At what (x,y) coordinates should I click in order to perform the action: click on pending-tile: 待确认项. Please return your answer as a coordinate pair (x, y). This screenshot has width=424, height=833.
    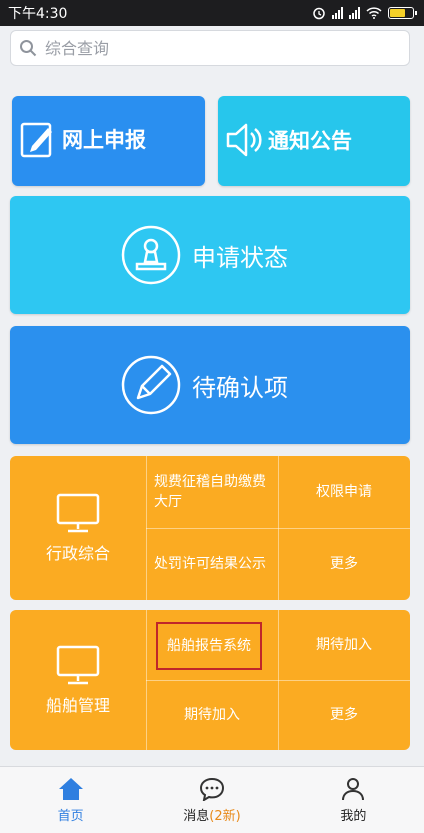
    Looking at the image, I should click on (210, 385).